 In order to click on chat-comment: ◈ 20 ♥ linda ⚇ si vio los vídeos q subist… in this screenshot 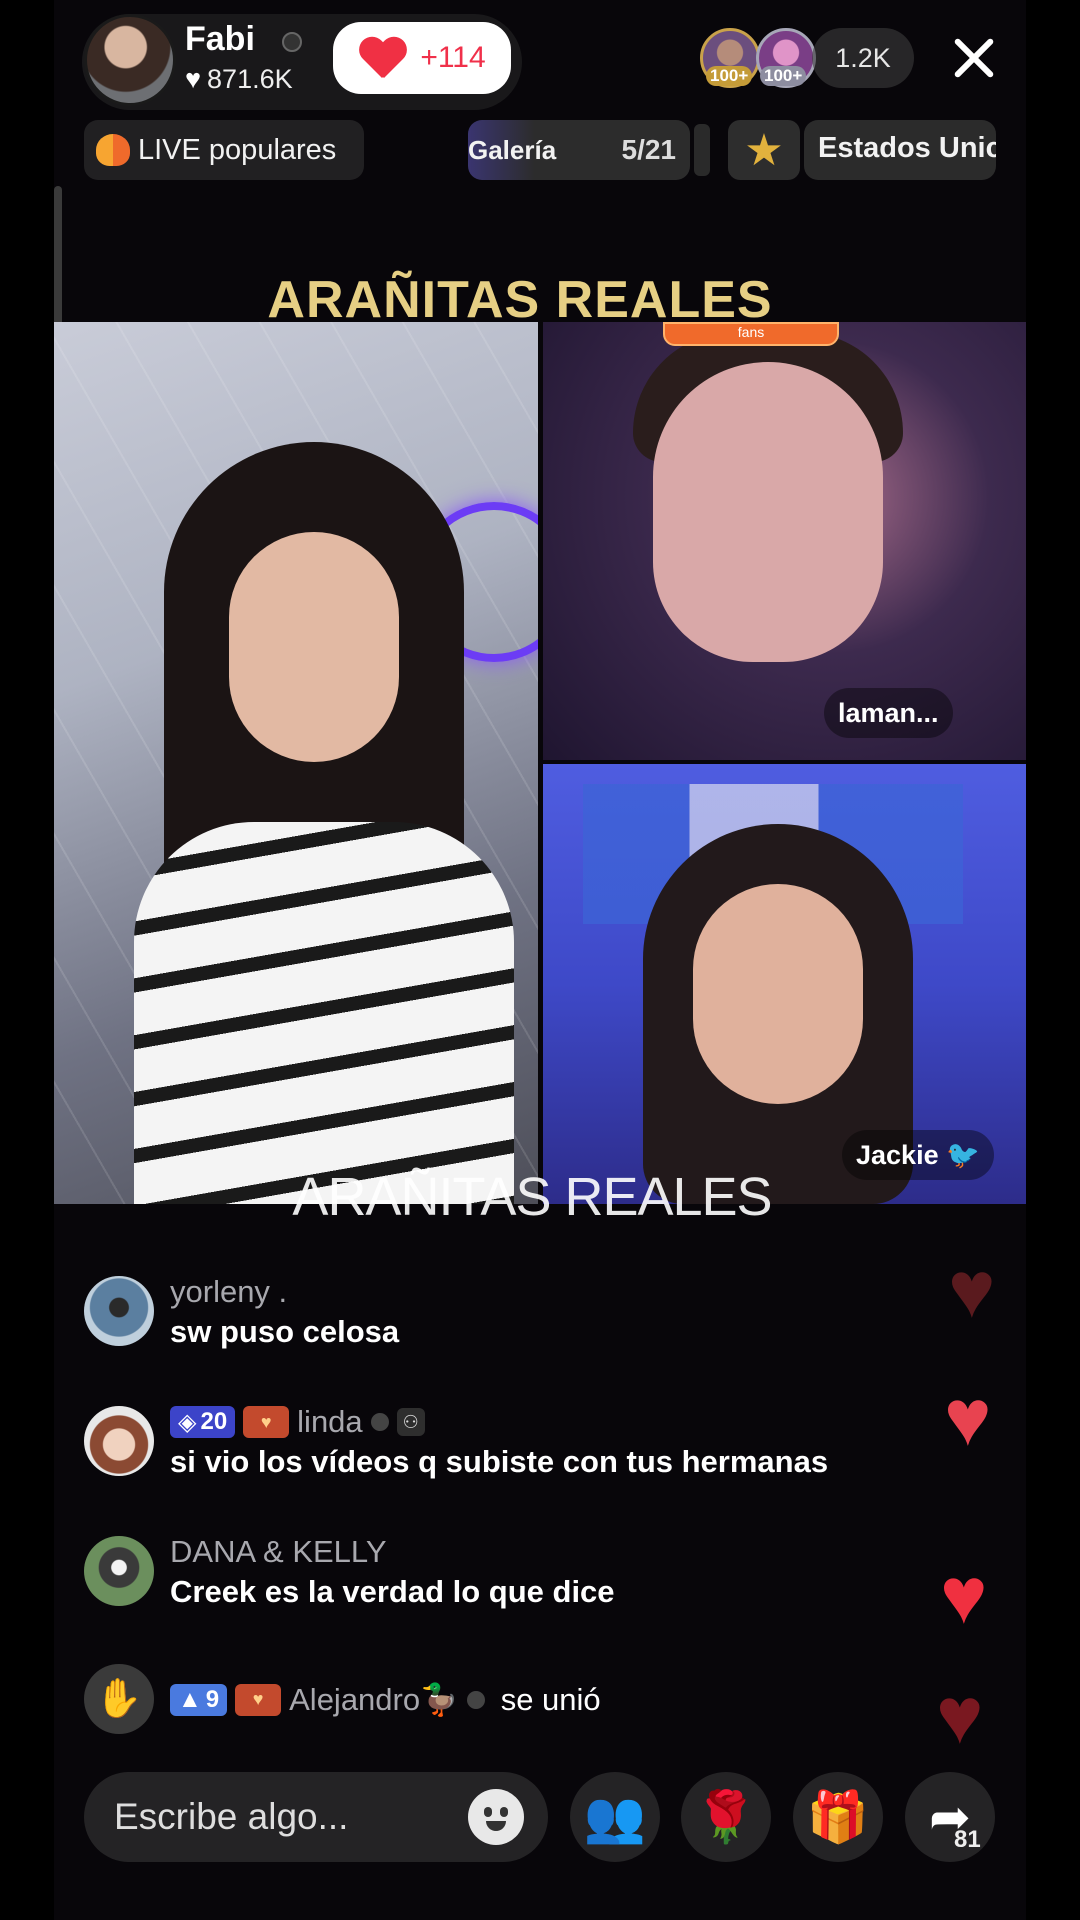, I will do `click(534, 1445)`.